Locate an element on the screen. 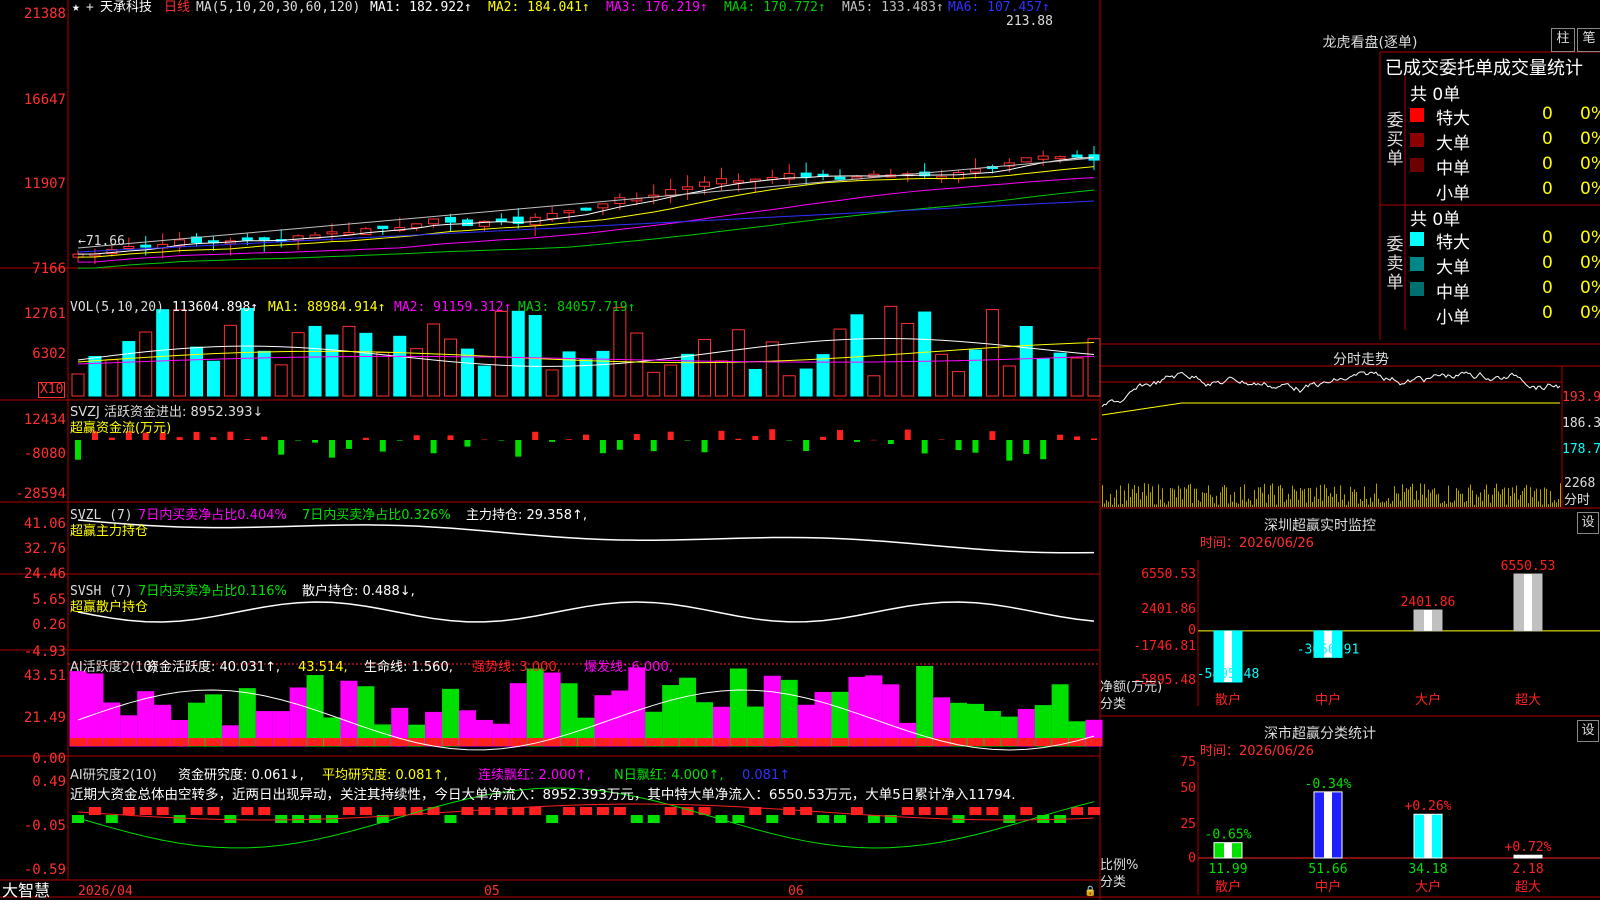 This screenshot has height=900, width=1600. plus-icon: + is located at coordinates (90, 8).